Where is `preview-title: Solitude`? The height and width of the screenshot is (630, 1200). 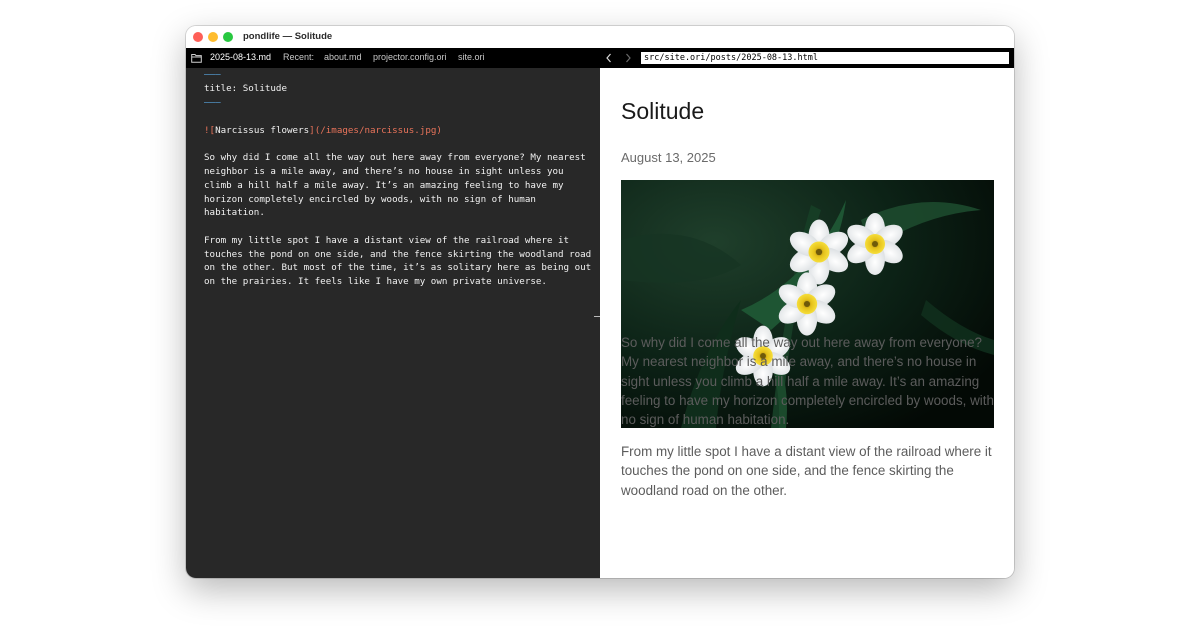 preview-title: Solitude is located at coordinates (663, 111).